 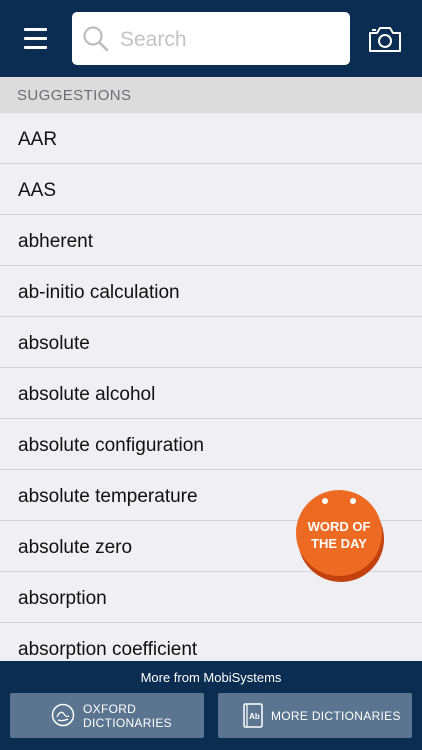 I want to click on word-of-the-day-button: WORD OF THE DAY, so click(x=340, y=536).